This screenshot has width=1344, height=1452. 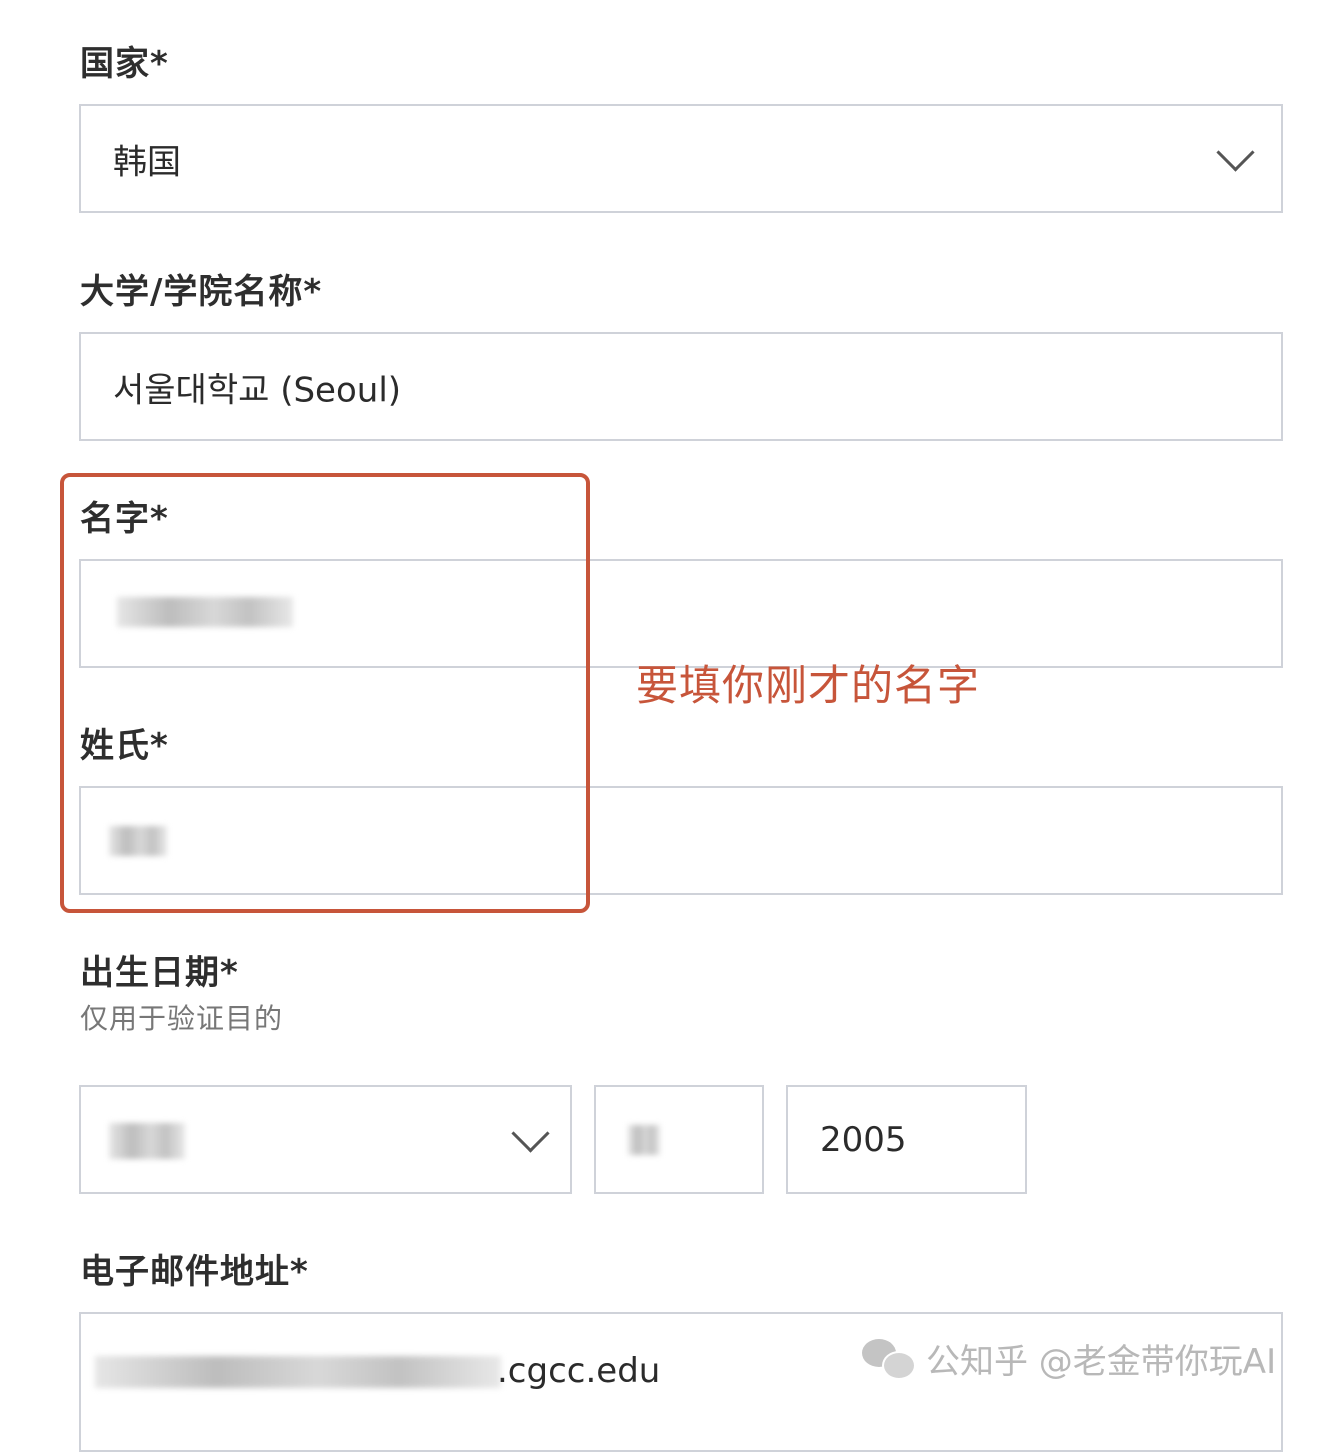 I want to click on country-select-value: 韩国, so click(x=147, y=162).